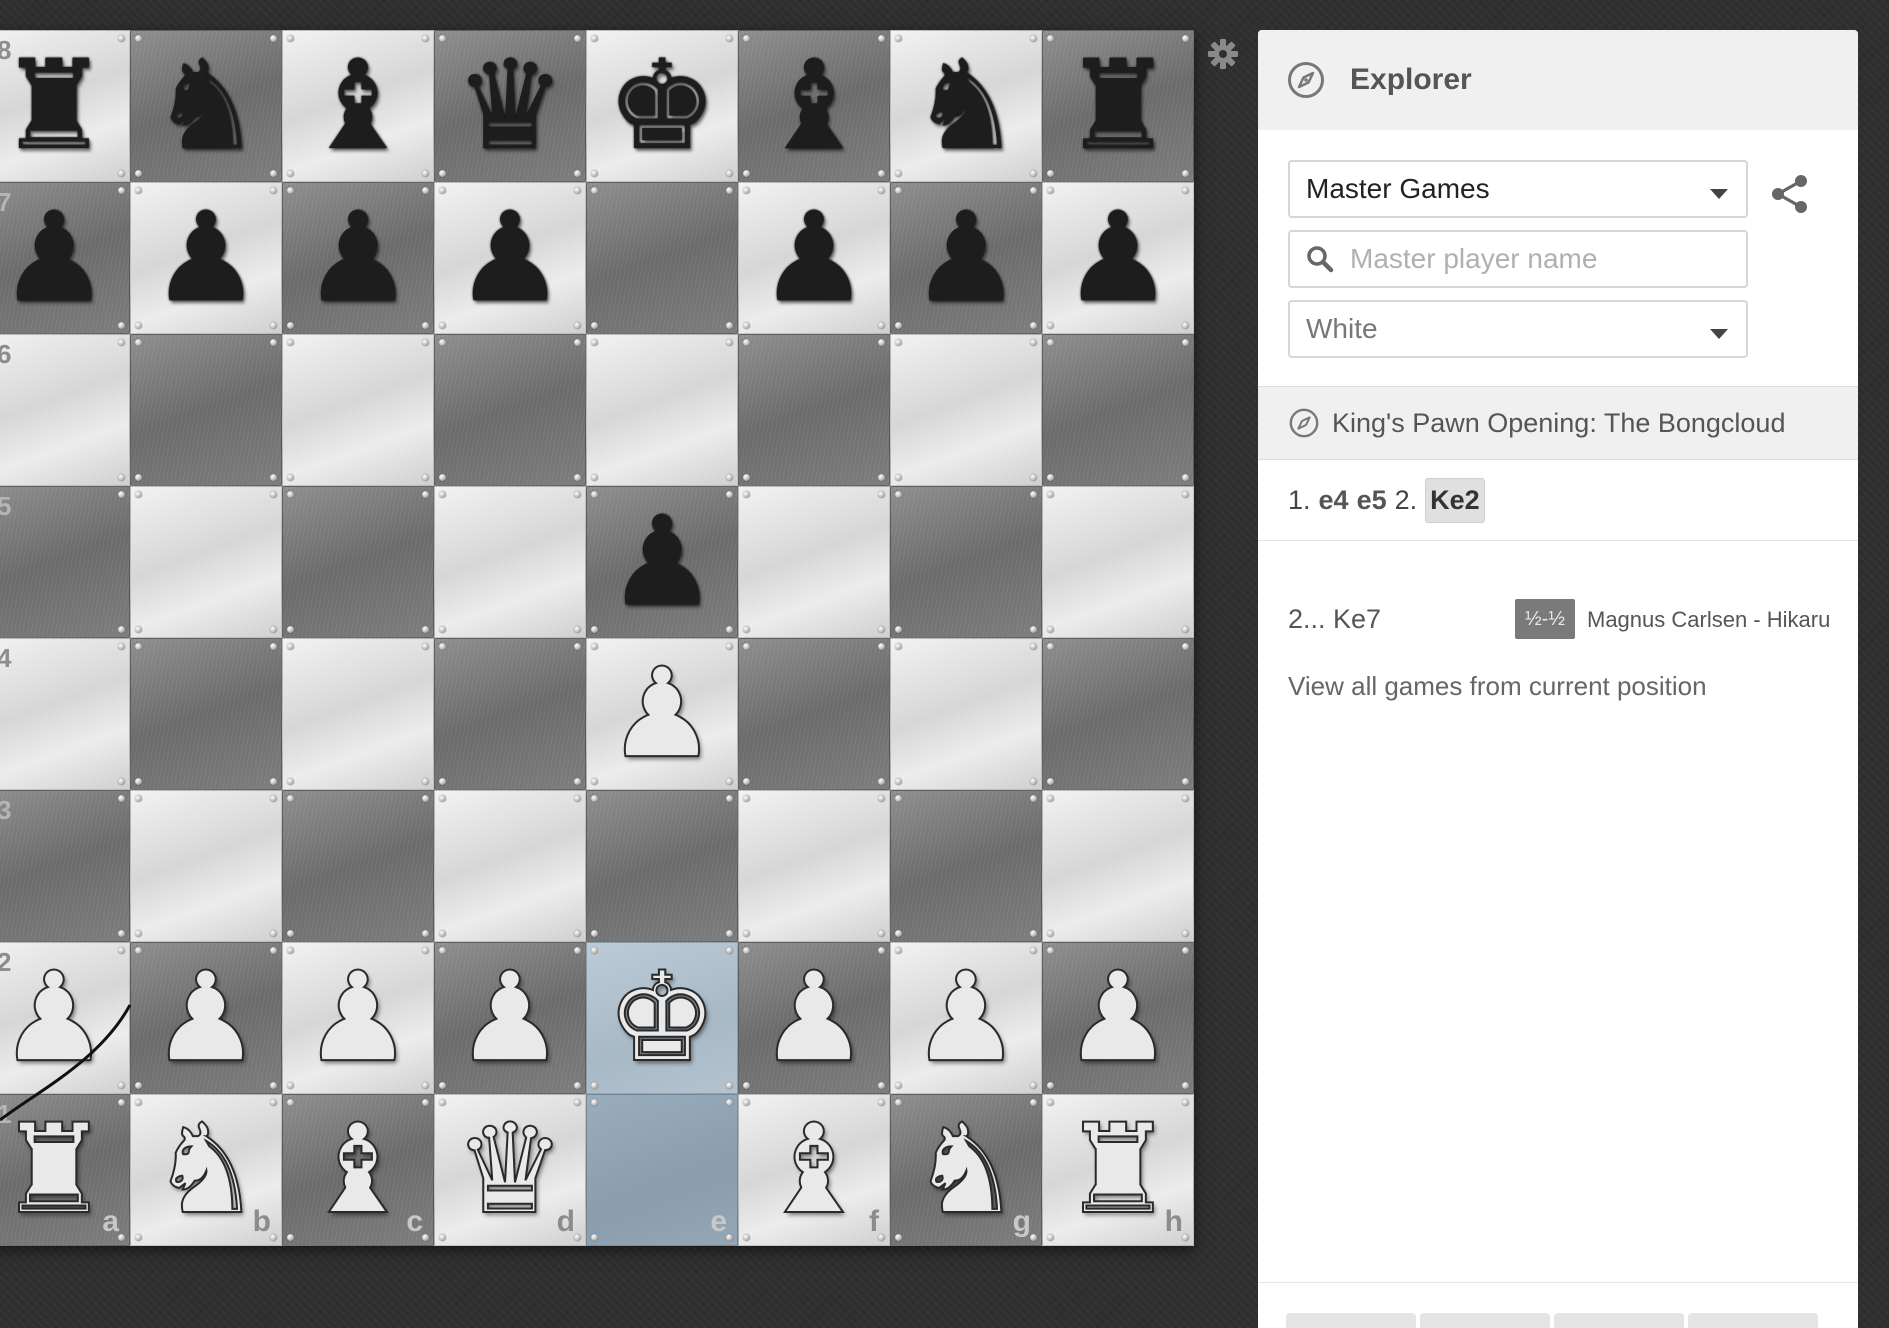 This screenshot has height=1328, width=1889. Describe the element at coordinates (1223, 54) in the screenshot. I see `gear-icon` at that location.